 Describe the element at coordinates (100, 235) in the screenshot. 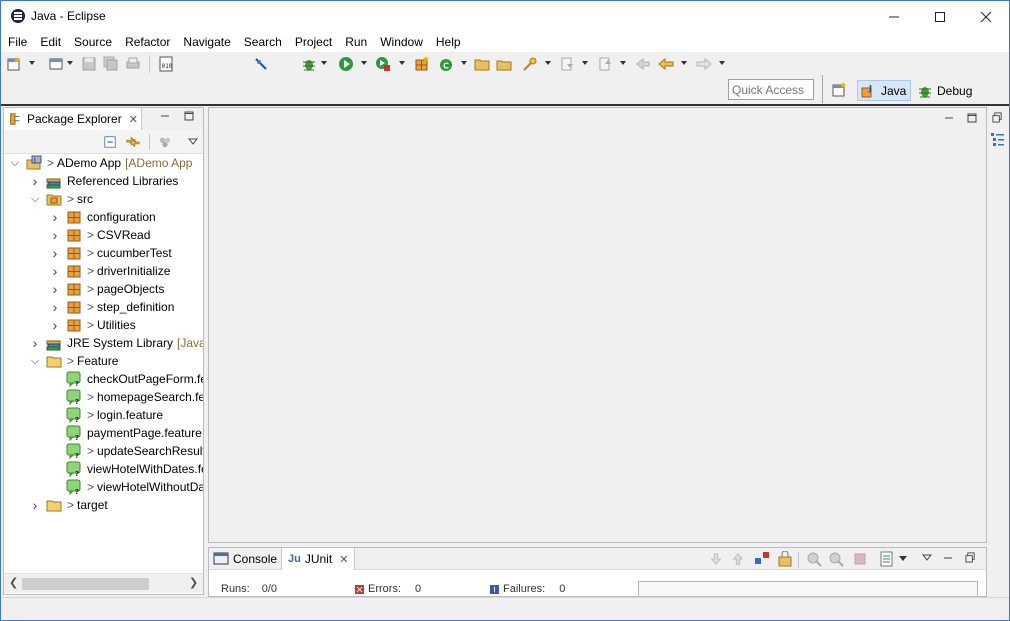

I see `tree-item: › > CSVRead` at that location.